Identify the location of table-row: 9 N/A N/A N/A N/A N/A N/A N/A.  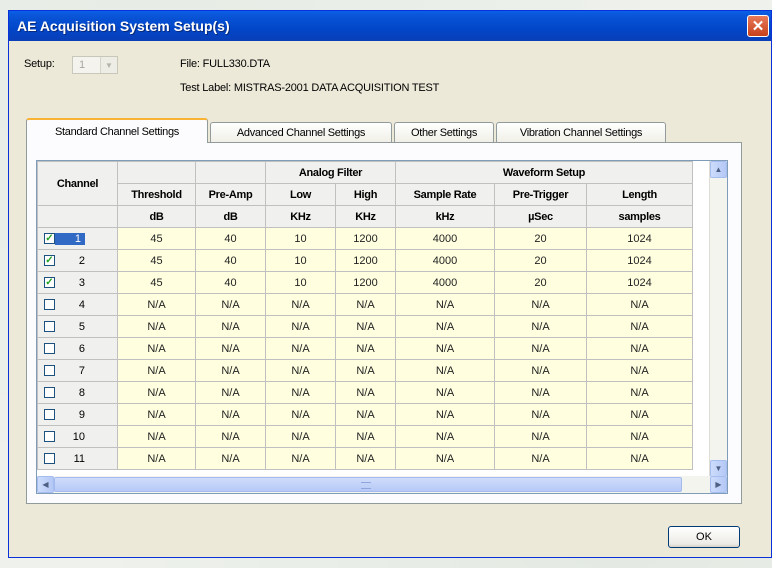
(365, 414).